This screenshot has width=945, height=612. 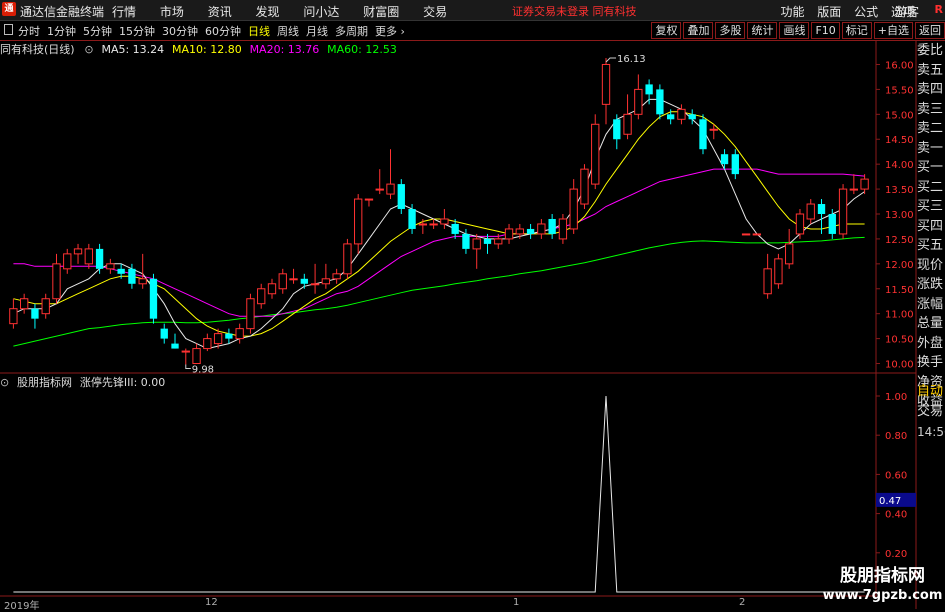 I want to click on indicator-tick-label: 0.80, so click(x=896, y=436).